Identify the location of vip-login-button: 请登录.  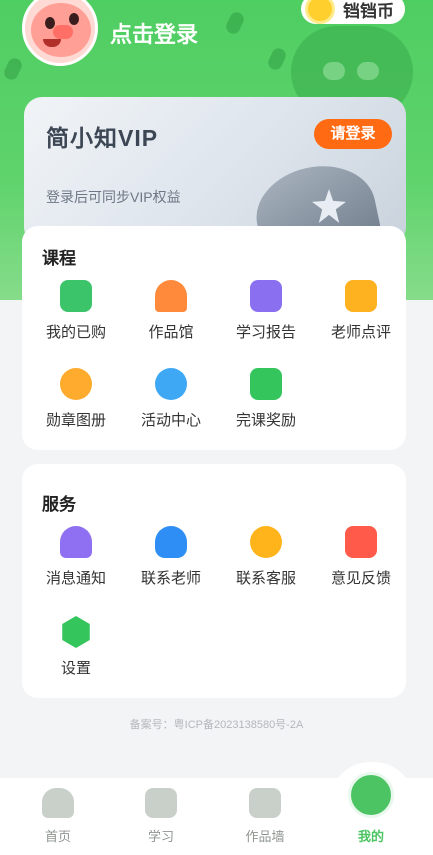
(353, 134).